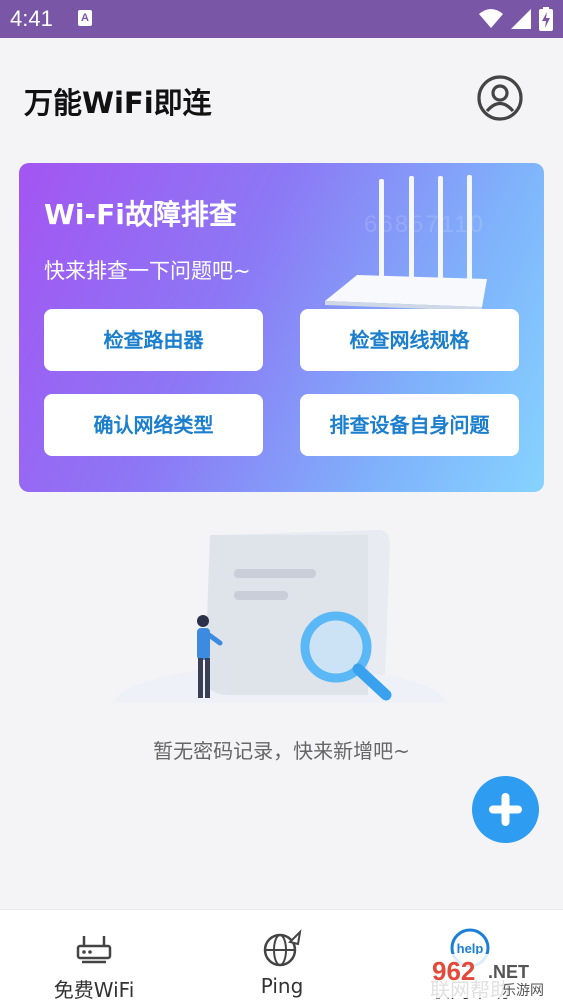 The width and height of the screenshot is (563, 1003). Describe the element at coordinates (147, 271) in the screenshot. I see `card-subtitle: 快来排查一下问题吧~` at that location.